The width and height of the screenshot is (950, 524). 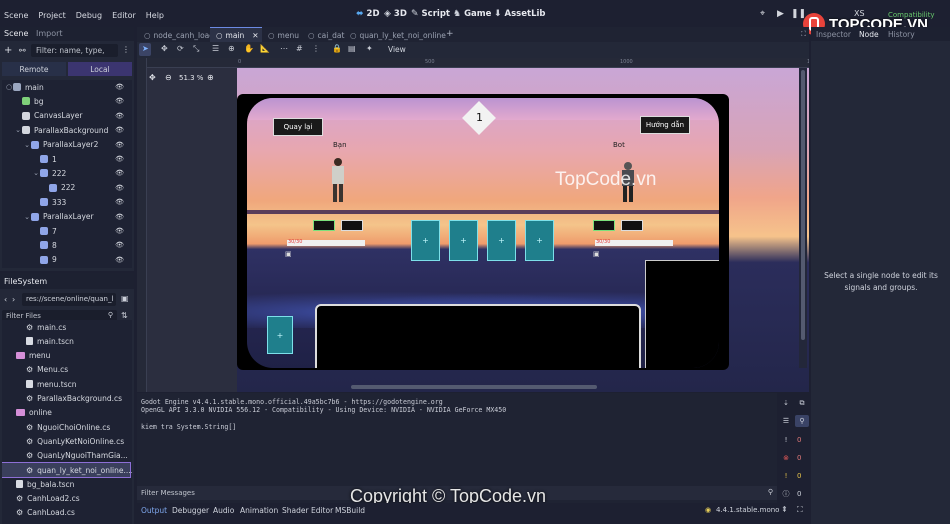 What do you see at coordinates (124, 315) in the screenshot?
I see `sort-icon: ⇅` at bounding box center [124, 315].